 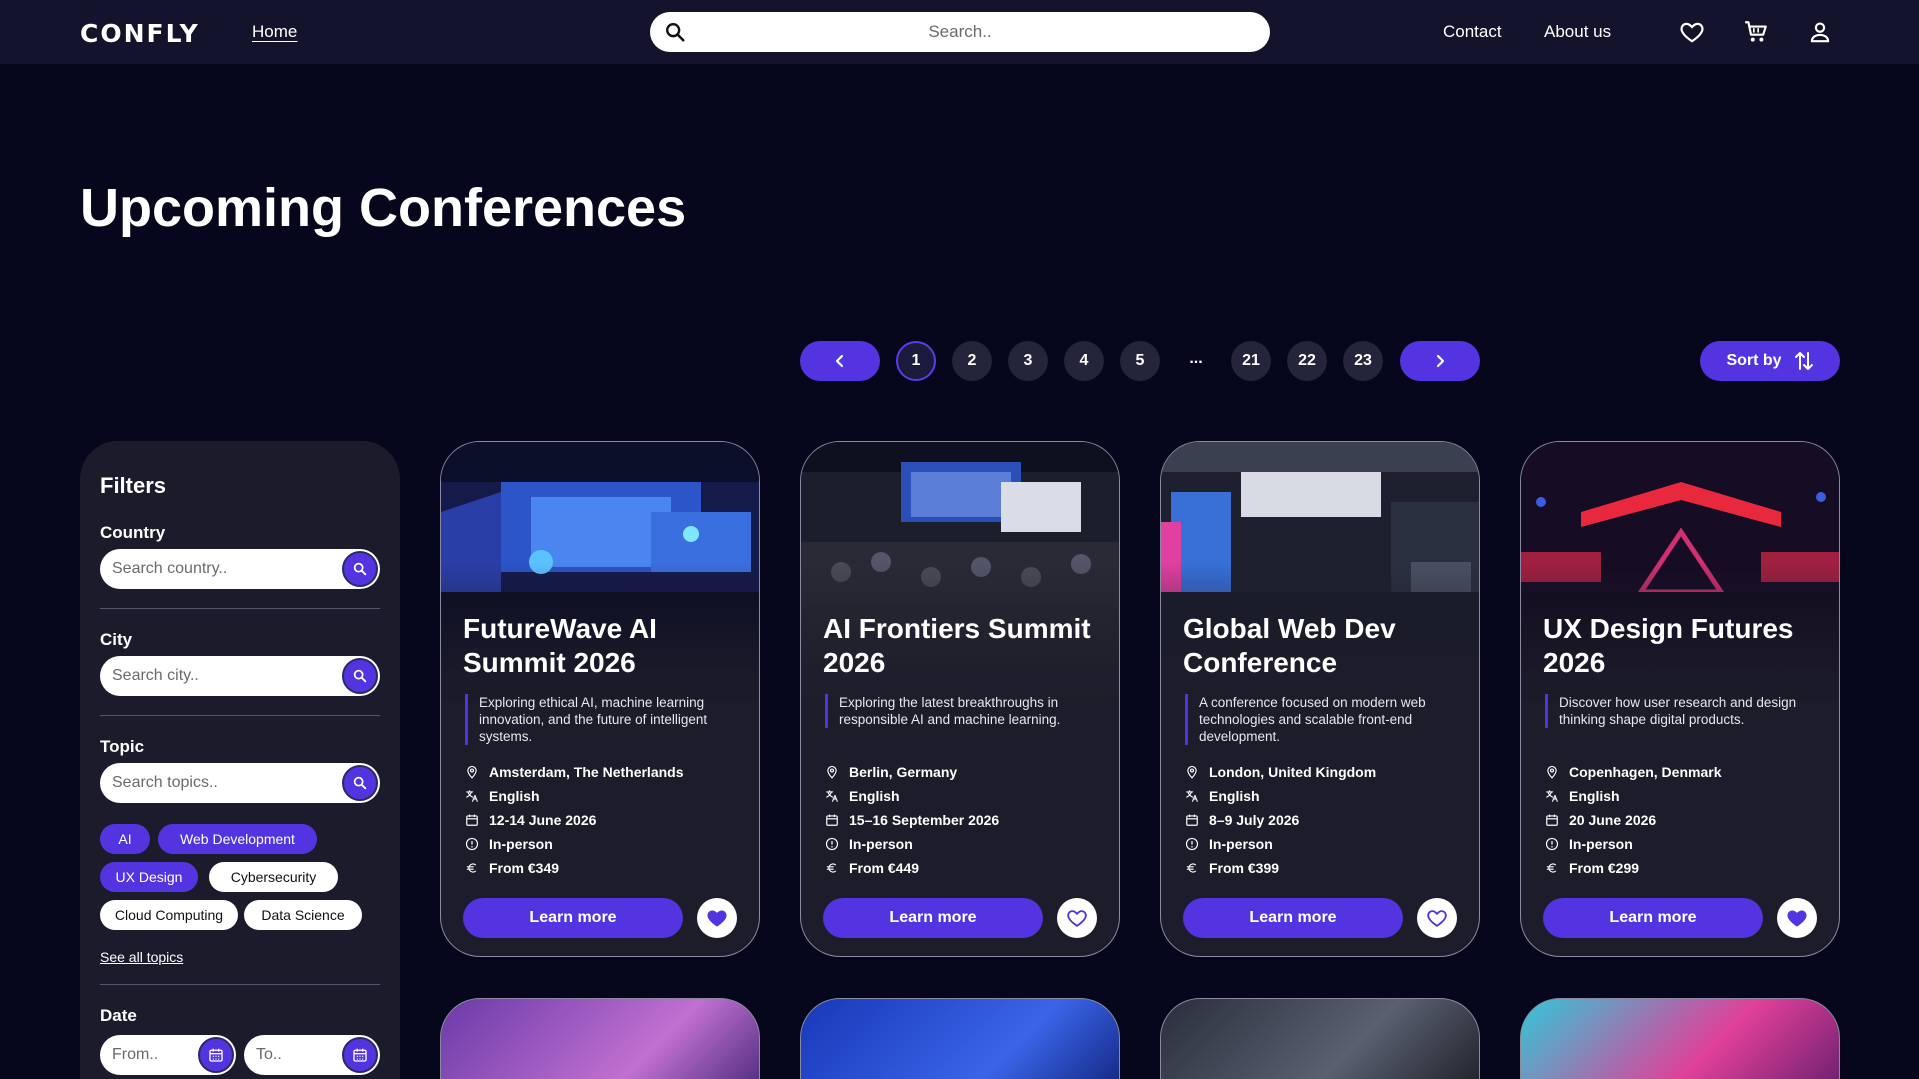 I want to click on nav-home-link: Home, so click(x=274, y=32).